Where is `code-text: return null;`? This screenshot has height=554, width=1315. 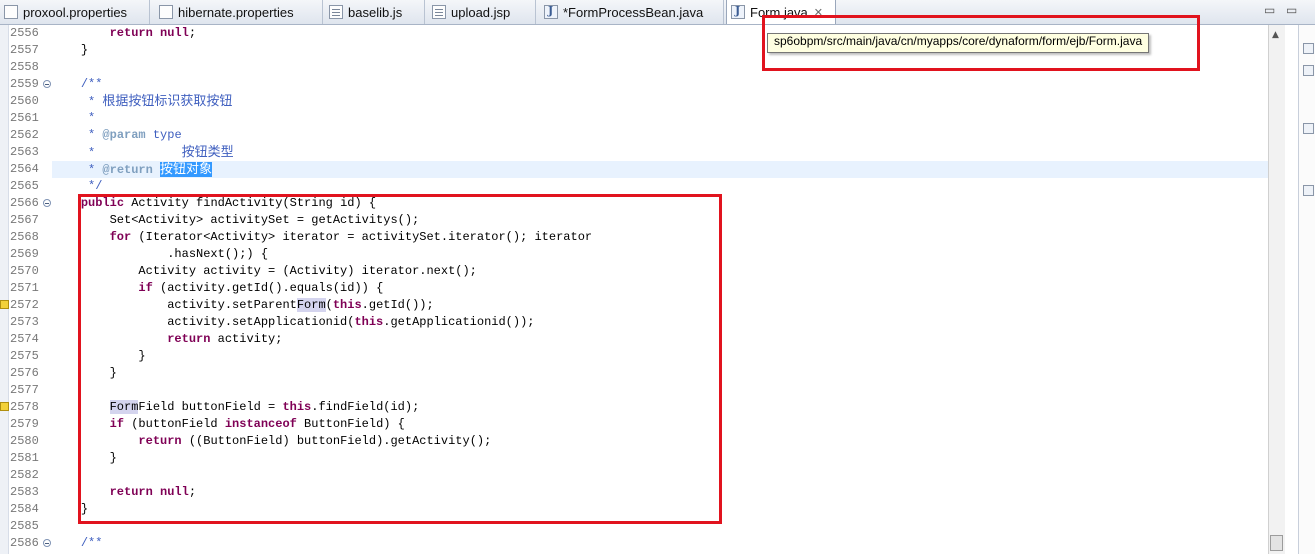 code-text: return null; is located at coordinates (124, 33).